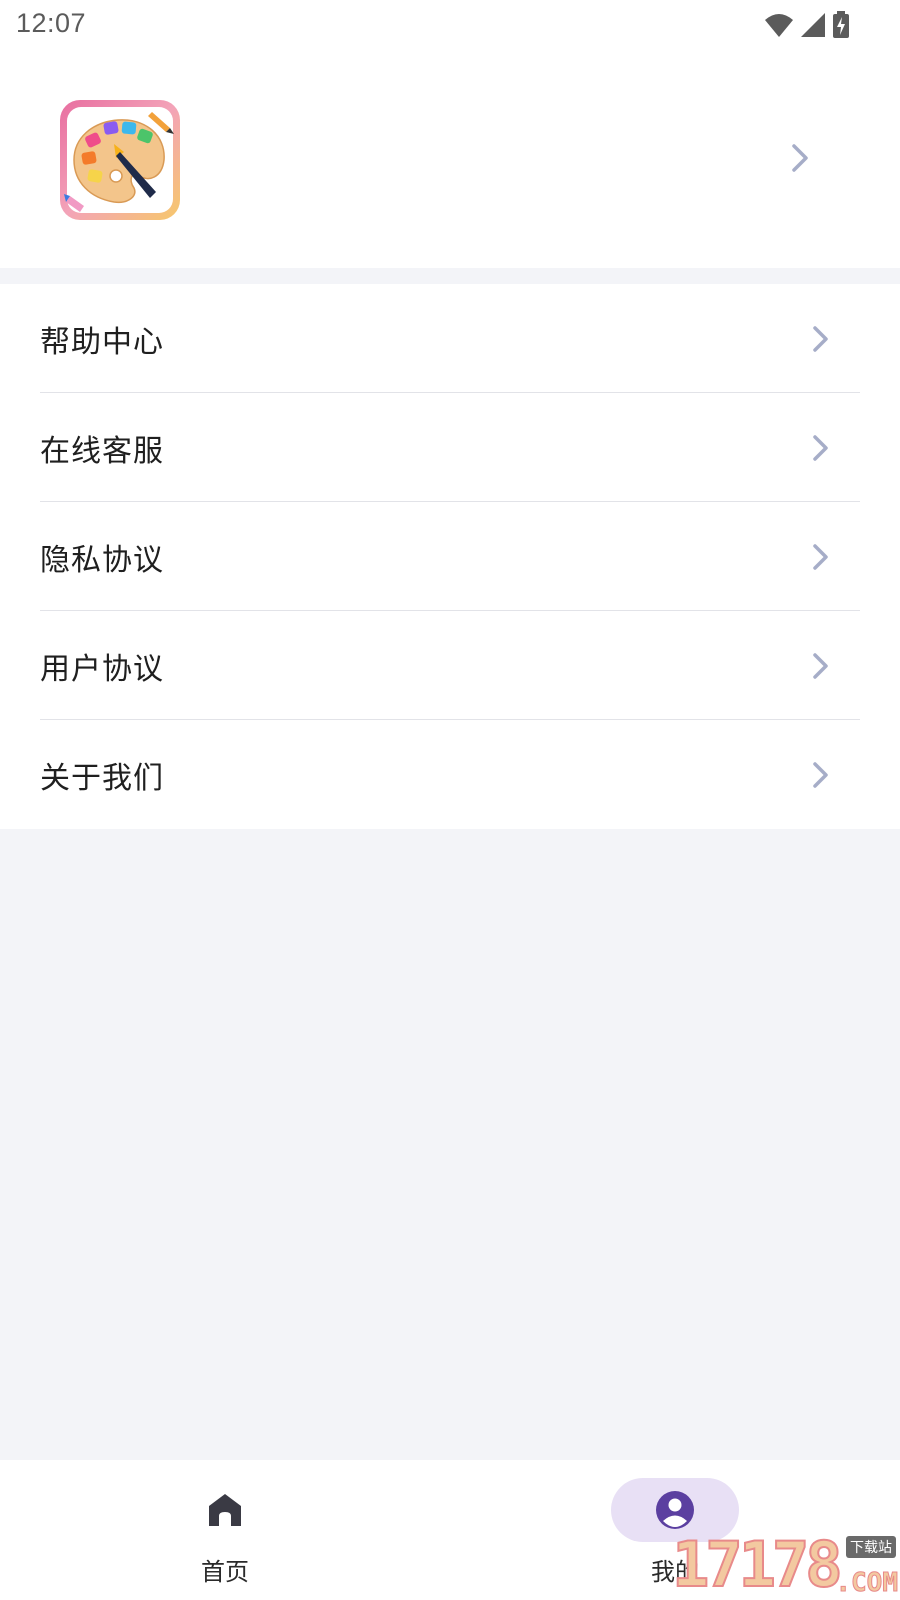 This screenshot has width=900, height=1600. Describe the element at coordinates (51, 23) in the screenshot. I see `status-time: 12:07` at that location.